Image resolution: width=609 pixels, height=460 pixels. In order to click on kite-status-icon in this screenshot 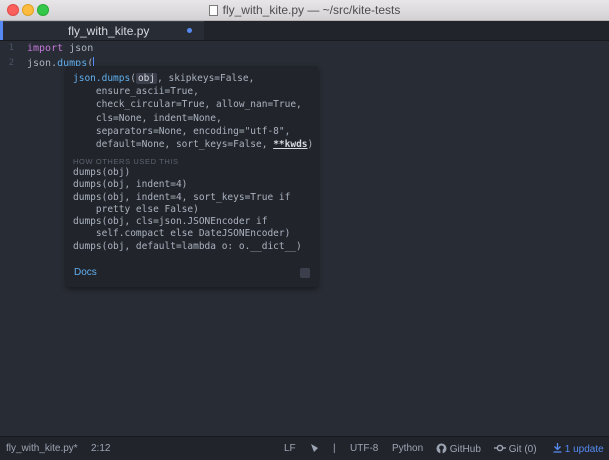, I will do `click(314, 449)`.